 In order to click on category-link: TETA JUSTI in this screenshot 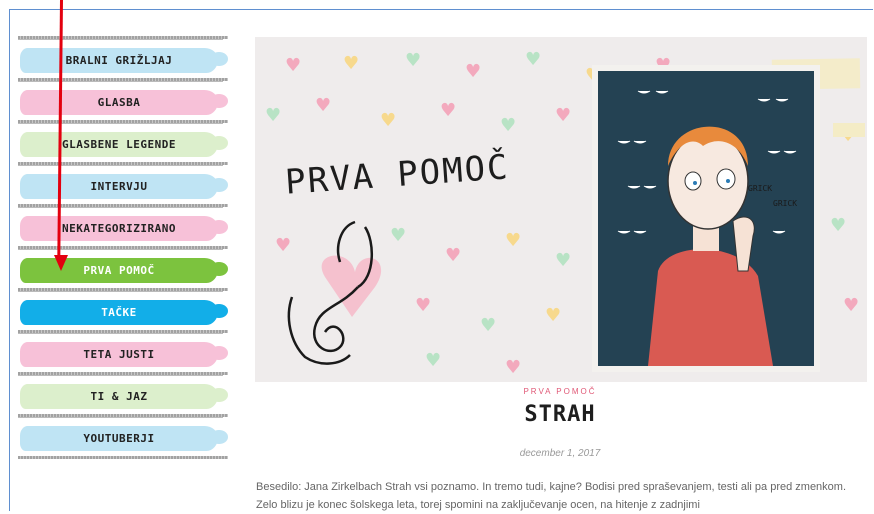, I will do `click(124, 354)`.